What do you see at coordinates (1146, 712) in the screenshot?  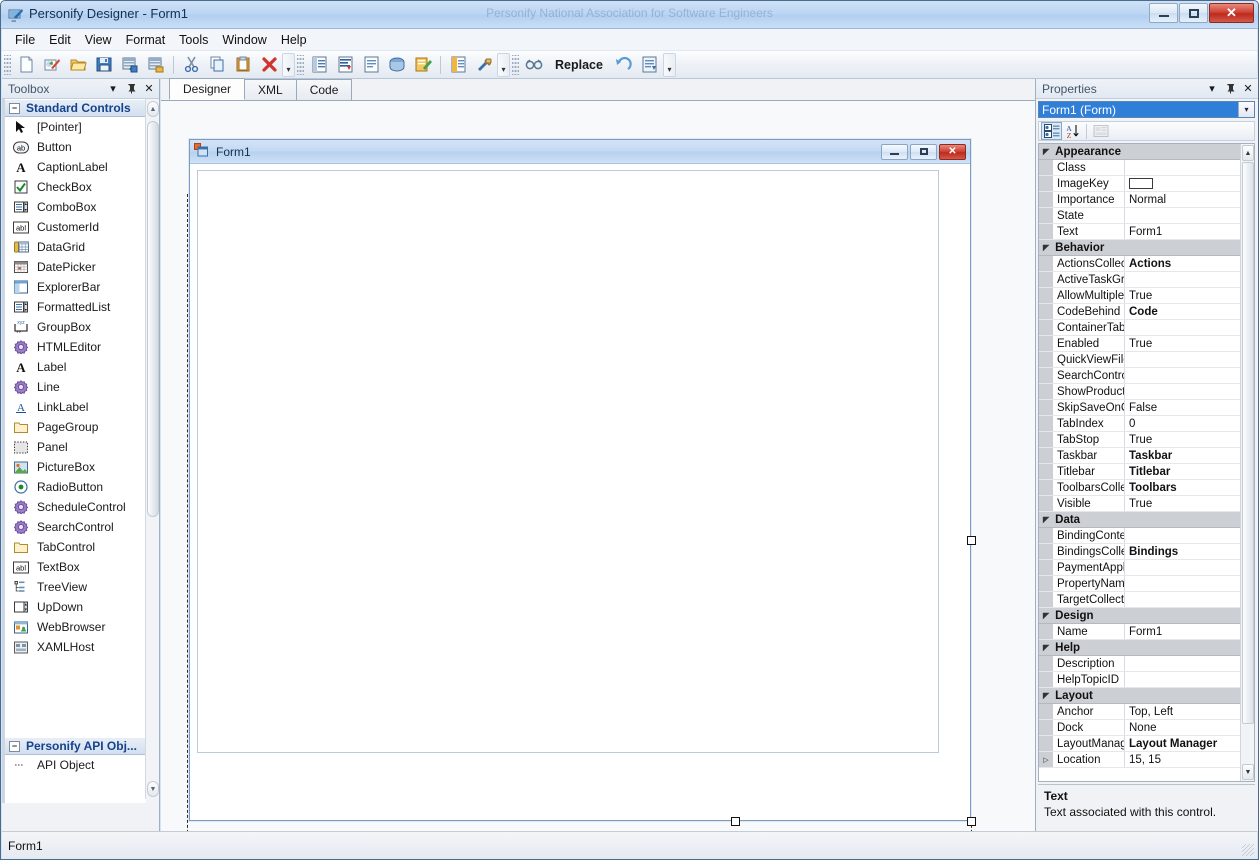 I see `property-row: Anchor Top, Left` at bounding box center [1146, 712].